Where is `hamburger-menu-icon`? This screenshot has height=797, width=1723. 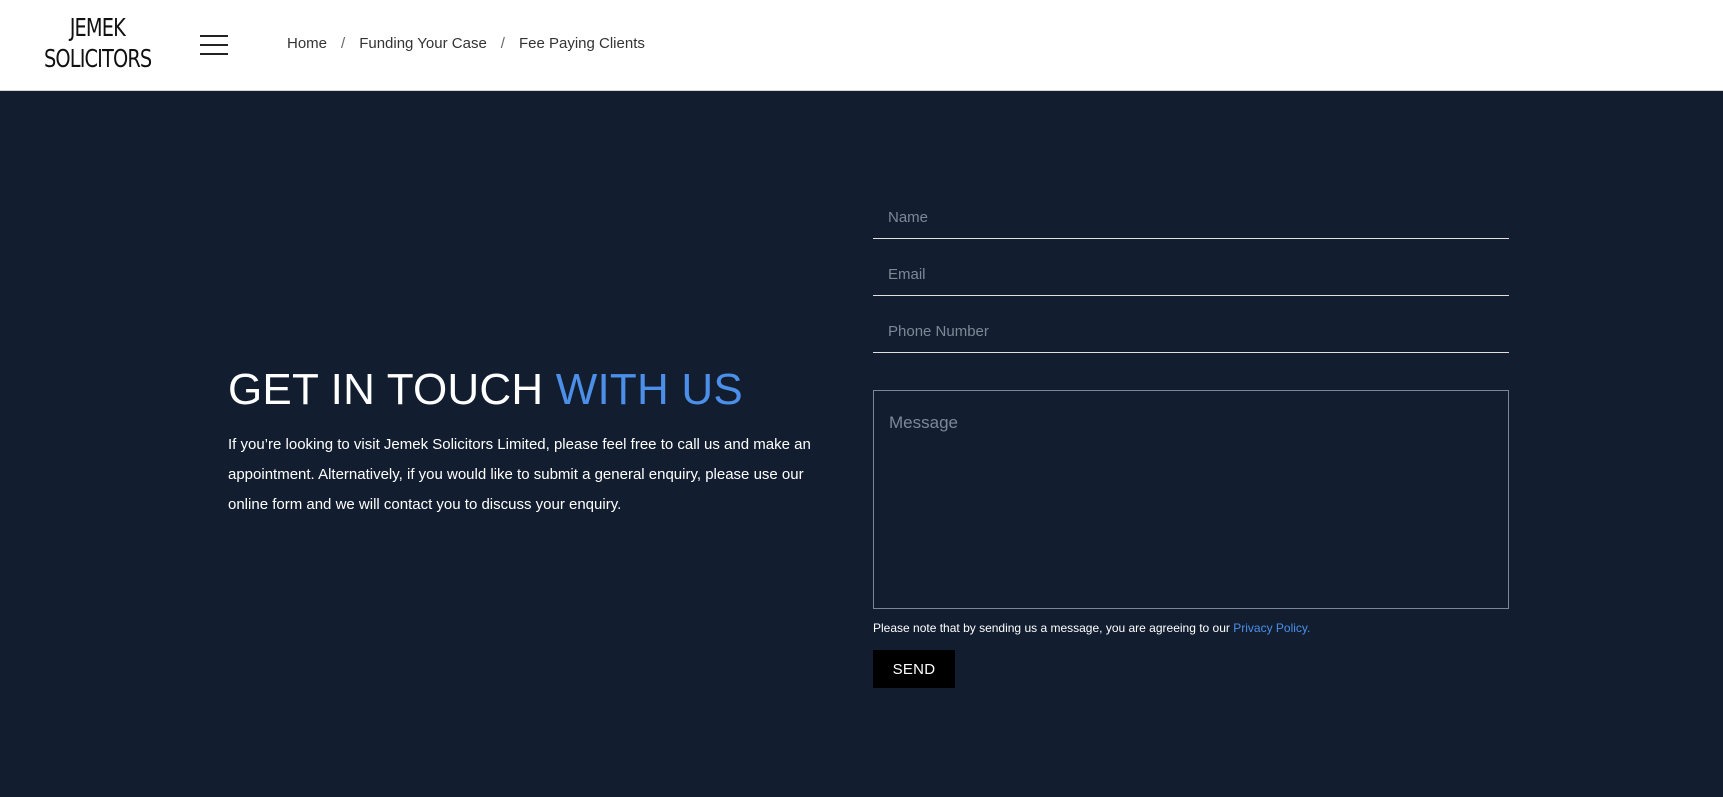
hamburger-menu-icon is located at coordinates (215, 45).